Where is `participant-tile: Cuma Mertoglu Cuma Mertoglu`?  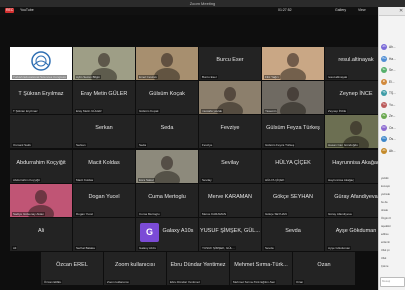
participant-tile: Cuma Mertoglu Cuma Mertoglu is located at coordinates (167, 200).